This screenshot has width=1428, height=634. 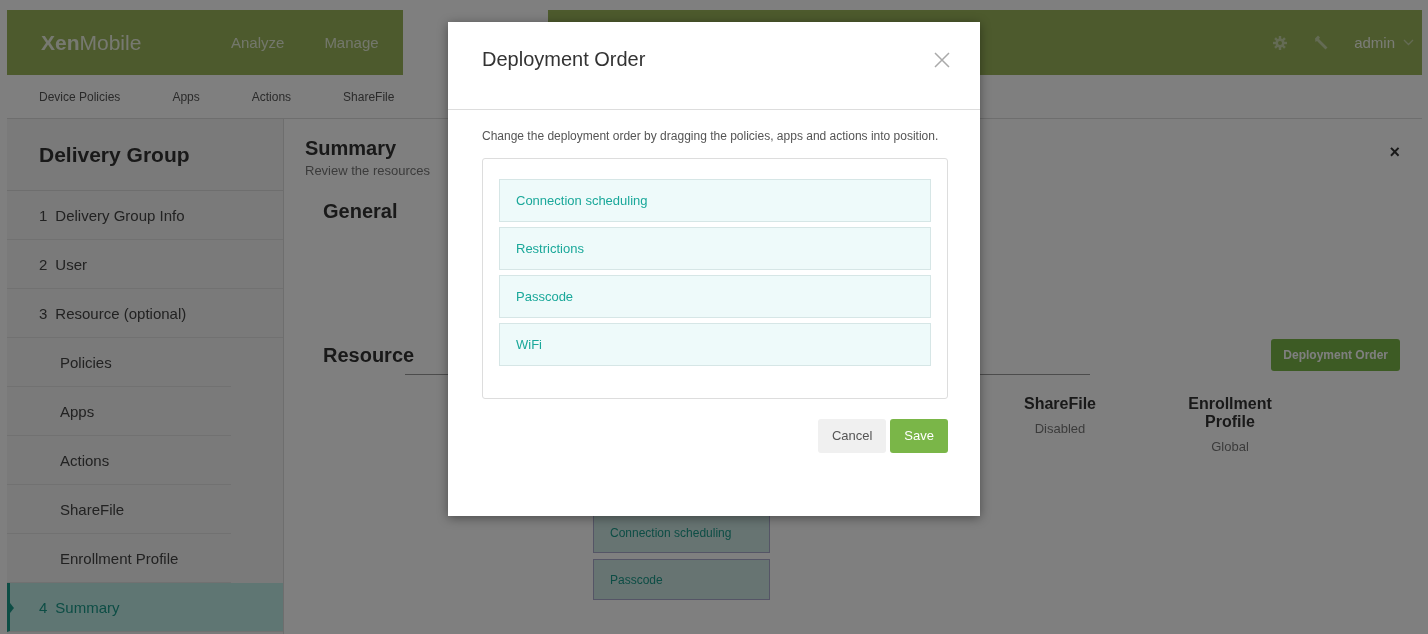 What do you see at coordinates (43, 215) in the screenshot?
I see `step-number: 1` at bounding box center [43, 215].